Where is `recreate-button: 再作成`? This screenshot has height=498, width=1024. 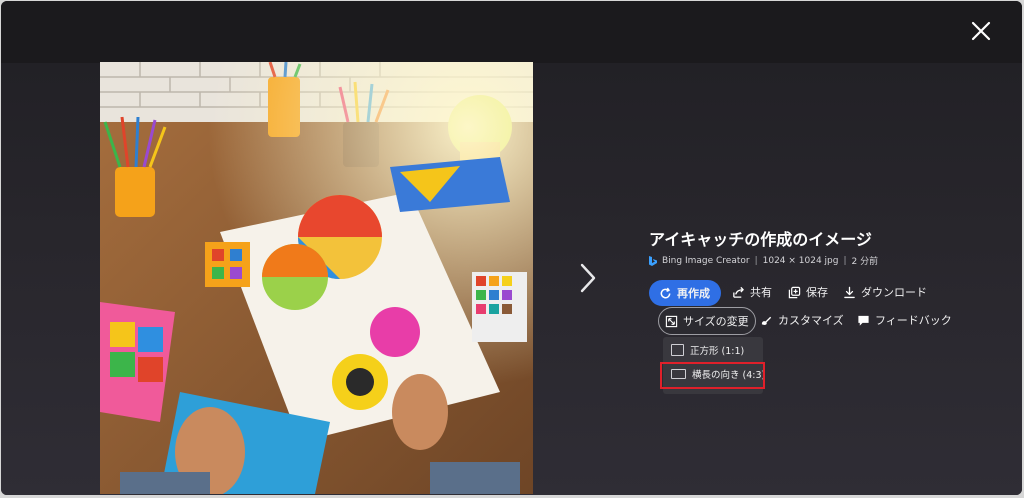 recreate-button: 再作成 is located at coordinates (685, 293).